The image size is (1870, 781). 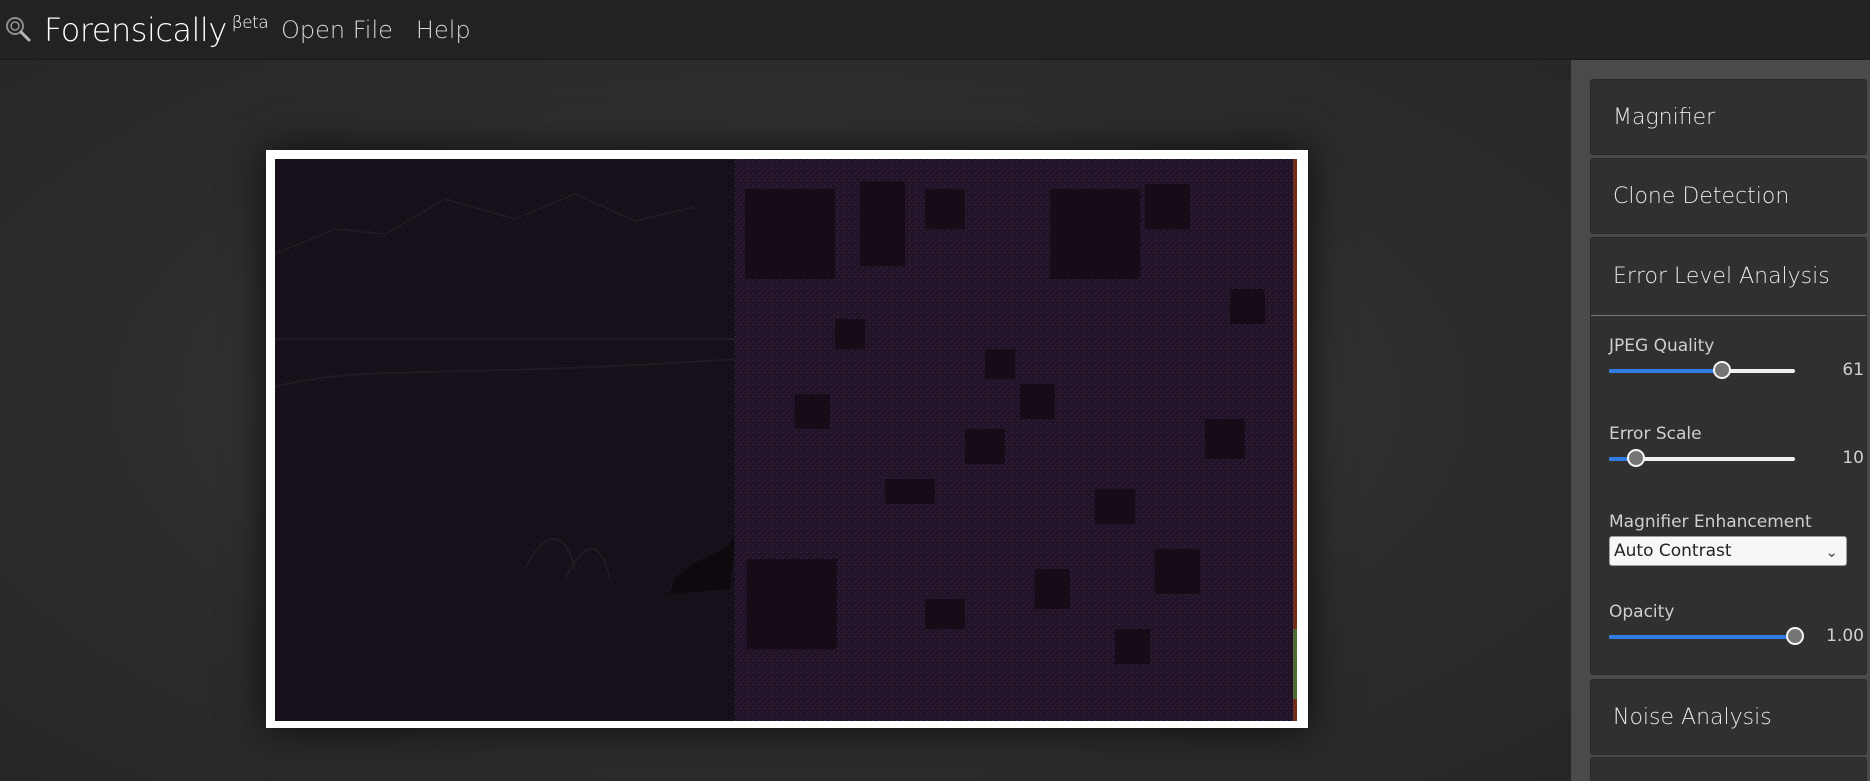 What do you see at coordinates (1722, 370) in the screenshot?
I see `jpeg-quality-thumb` at bounding box center [1722, 370].